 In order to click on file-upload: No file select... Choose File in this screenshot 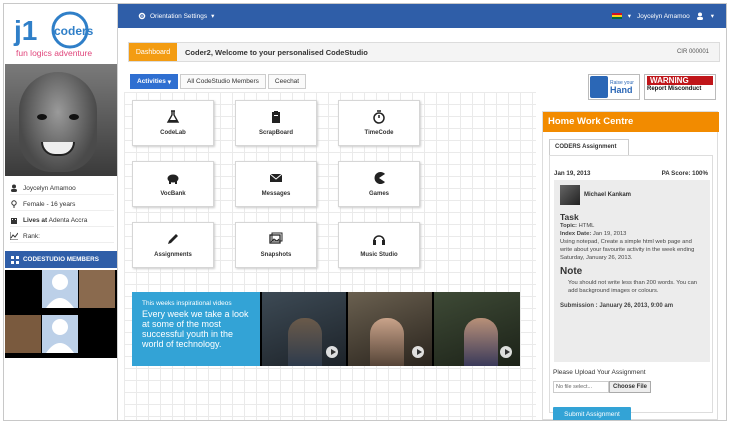, I will do `click(602, 387)`.